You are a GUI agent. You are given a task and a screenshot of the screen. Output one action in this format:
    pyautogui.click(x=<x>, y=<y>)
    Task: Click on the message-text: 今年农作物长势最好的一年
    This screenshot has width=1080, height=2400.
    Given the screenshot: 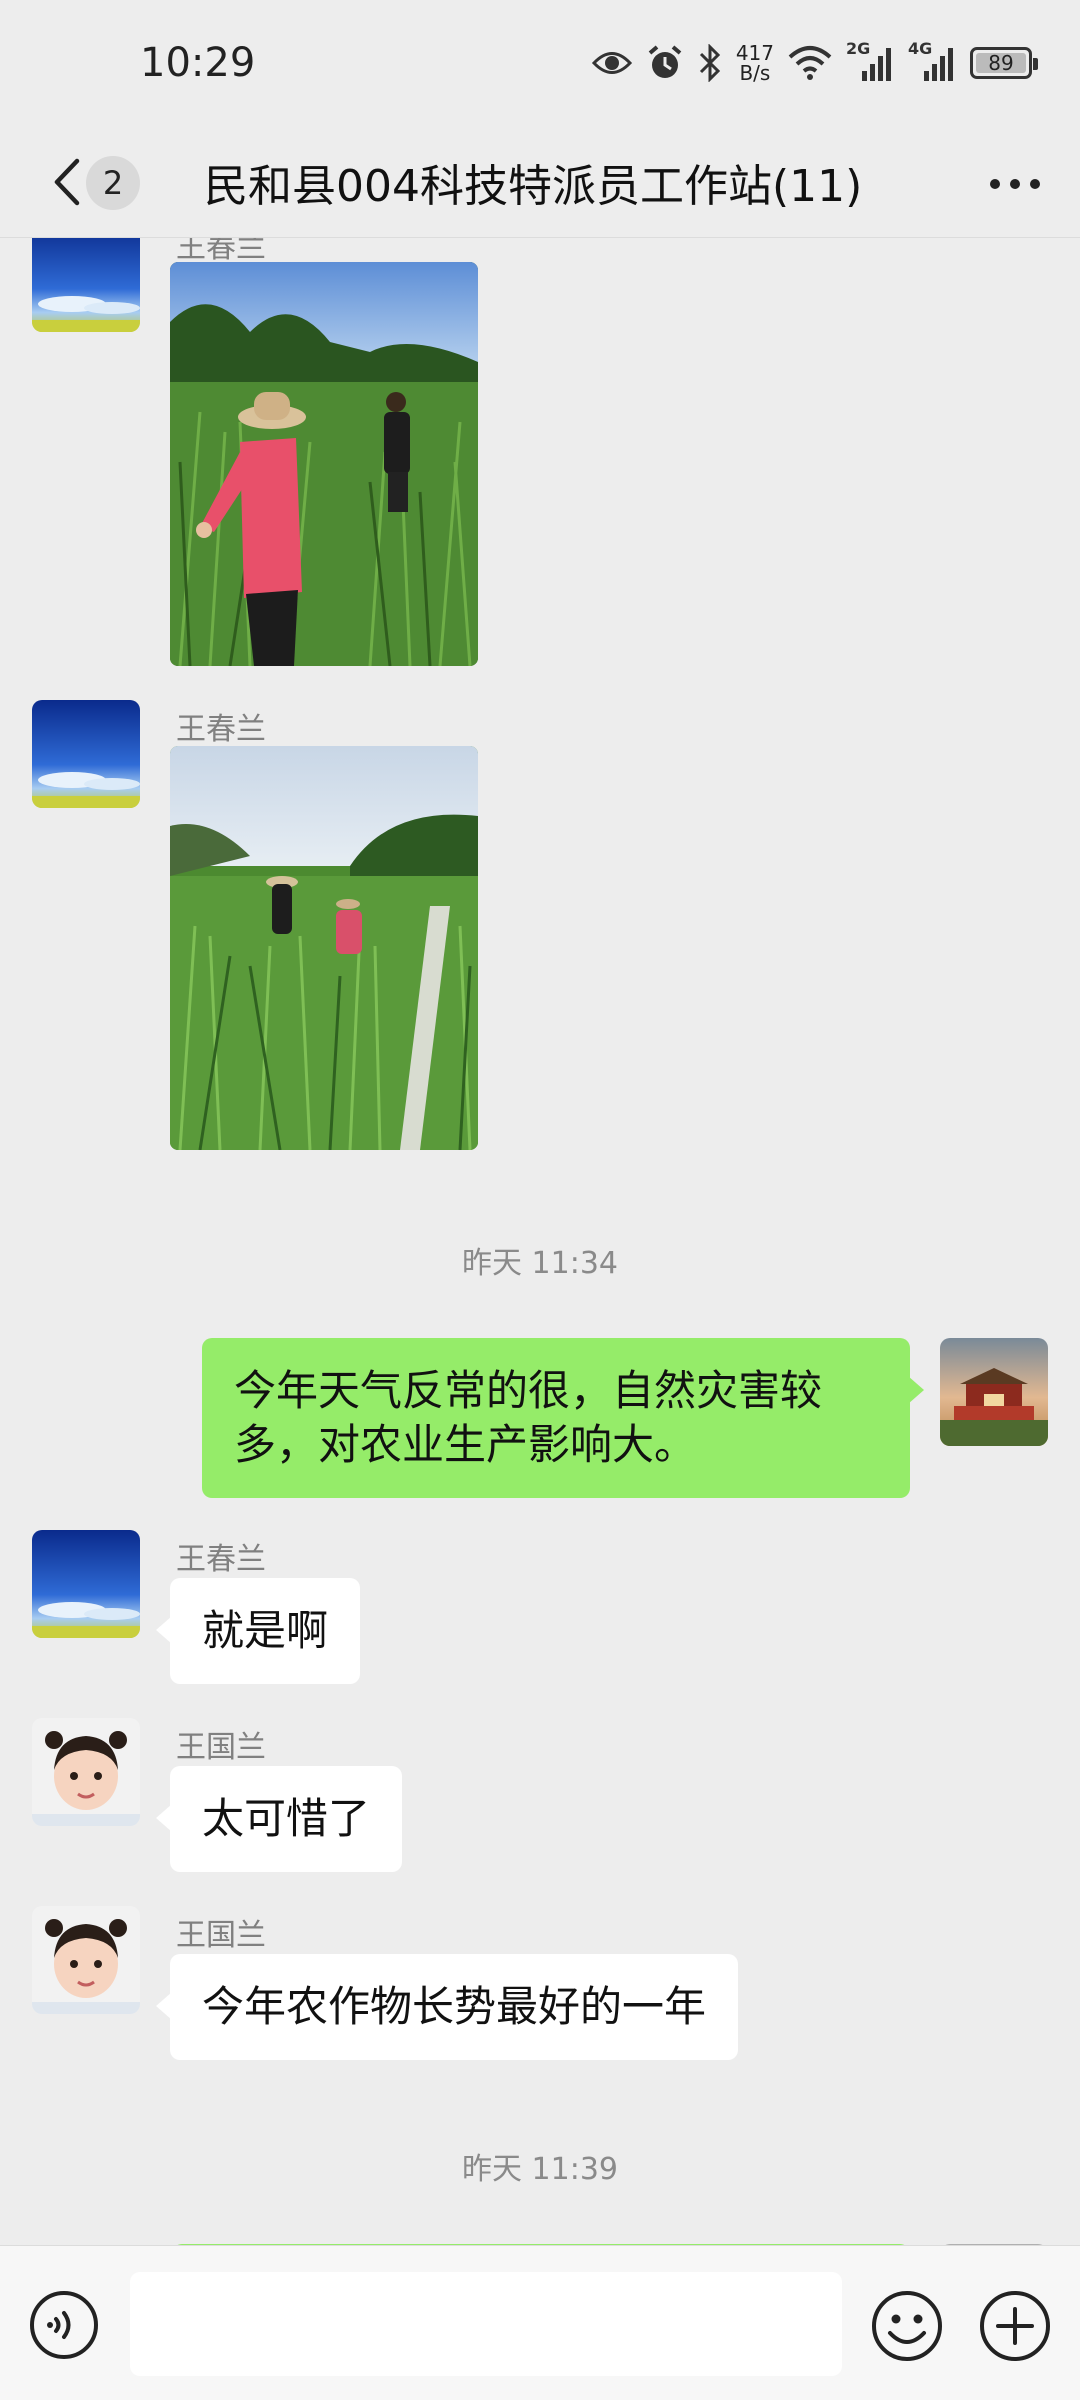 What is the action you would take?
    pyautogui.click(x=454, y=2006)
    